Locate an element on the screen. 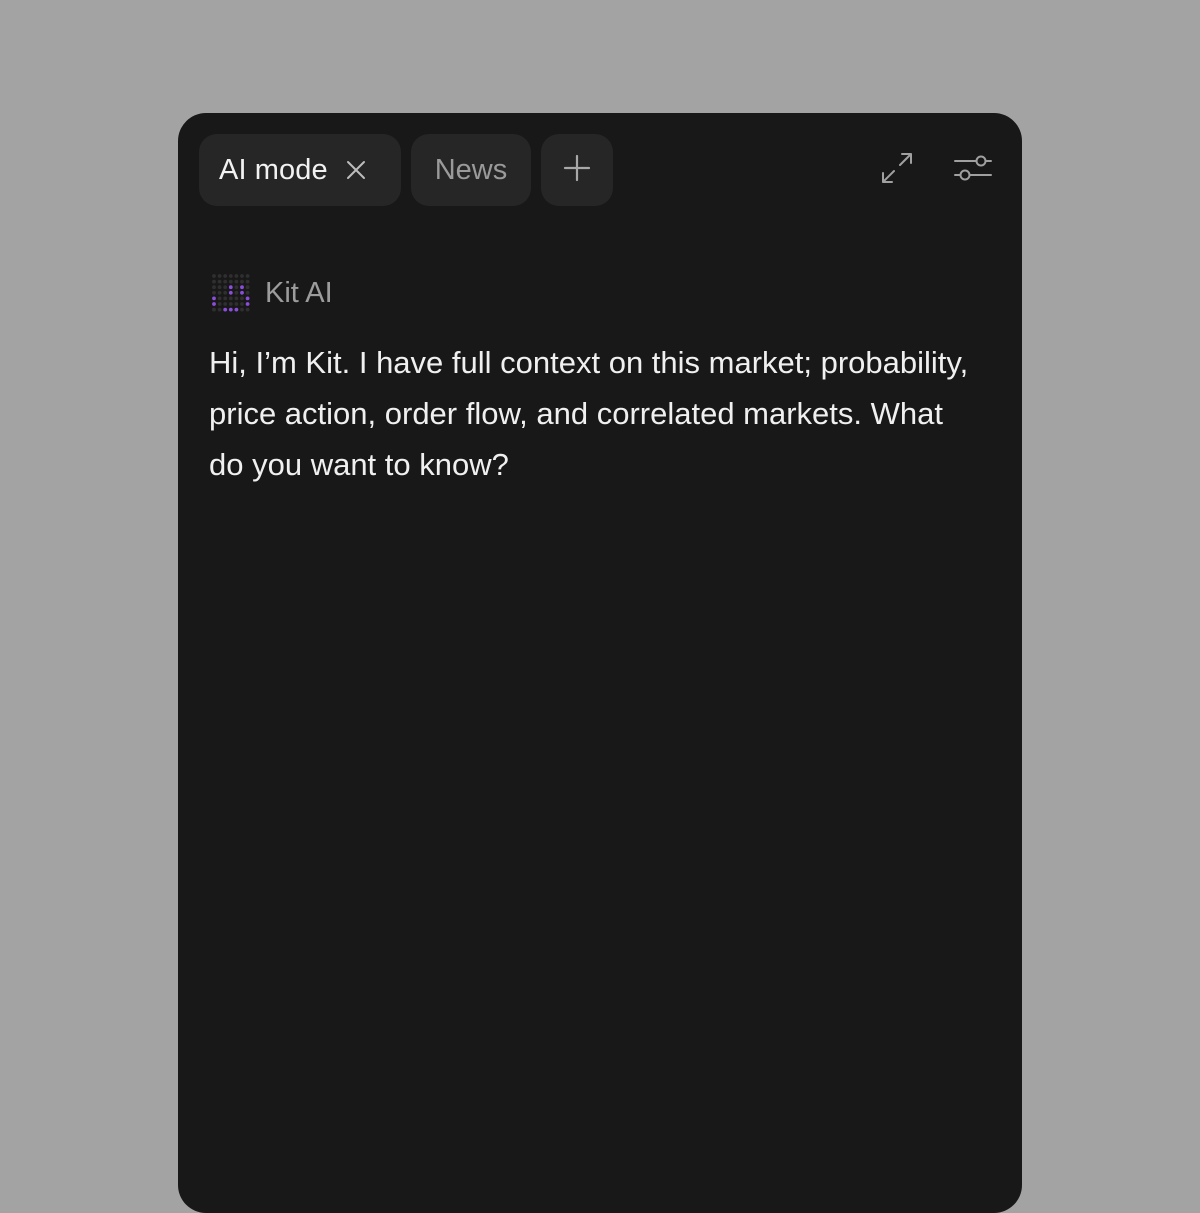 This screenshot has width=1200, height=1213. add-tab-button is located at coordinates (577, 170).